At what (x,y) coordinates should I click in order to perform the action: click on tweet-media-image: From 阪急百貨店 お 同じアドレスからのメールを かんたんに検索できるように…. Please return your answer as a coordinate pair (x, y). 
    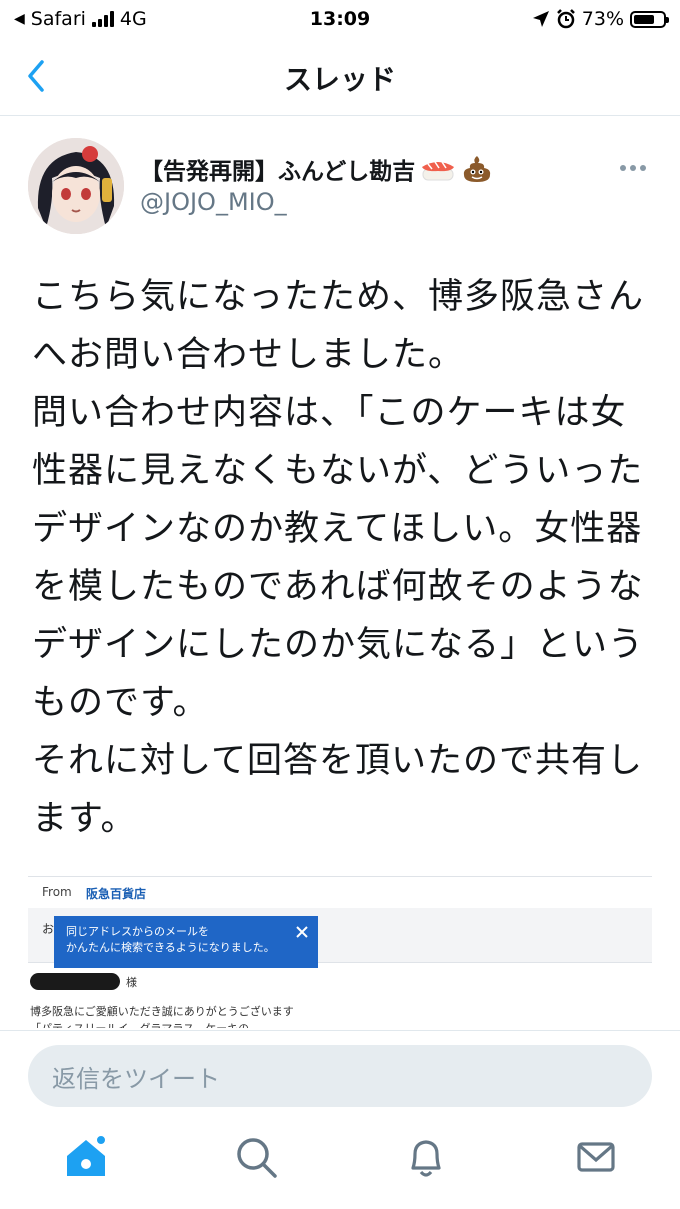
    Looking at the image, I should click on (340, 952).